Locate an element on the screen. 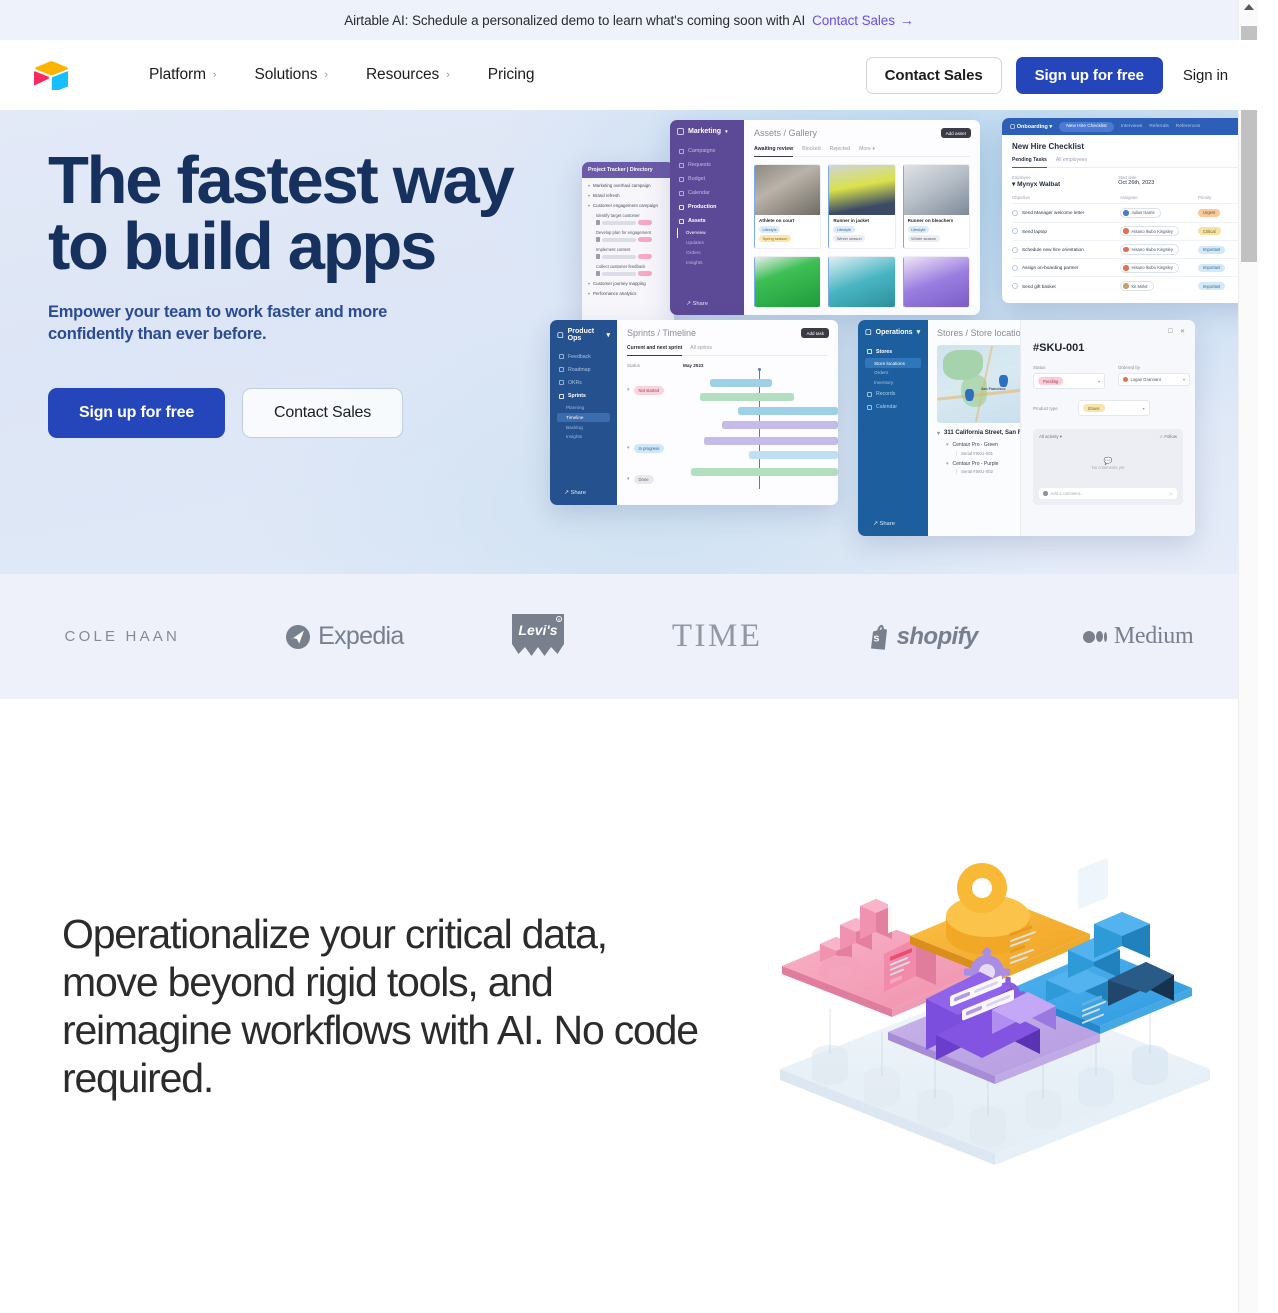 The width and height of the screenshot is (1278, 1313). onboarding-title: New Hire Checklist is located at coordinates (1048, 146).